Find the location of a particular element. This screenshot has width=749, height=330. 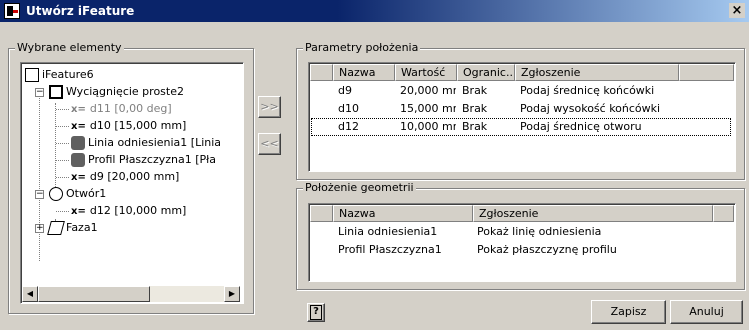

tree-item-work-axis: Linia odniesienia1 [Linia is located at coordinates (146, 143).